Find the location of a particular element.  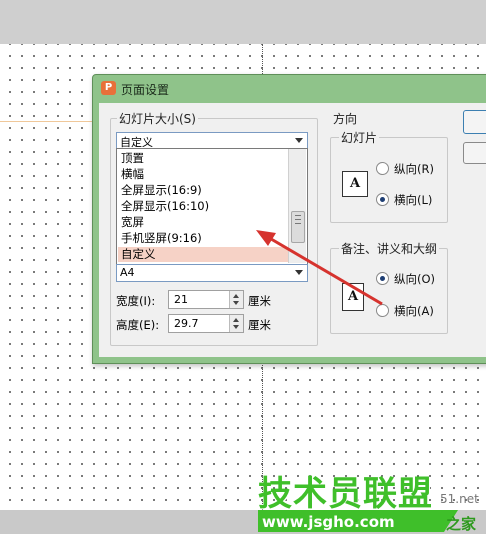

watermark-domain: 51.net is located at coordinates (459, 499).